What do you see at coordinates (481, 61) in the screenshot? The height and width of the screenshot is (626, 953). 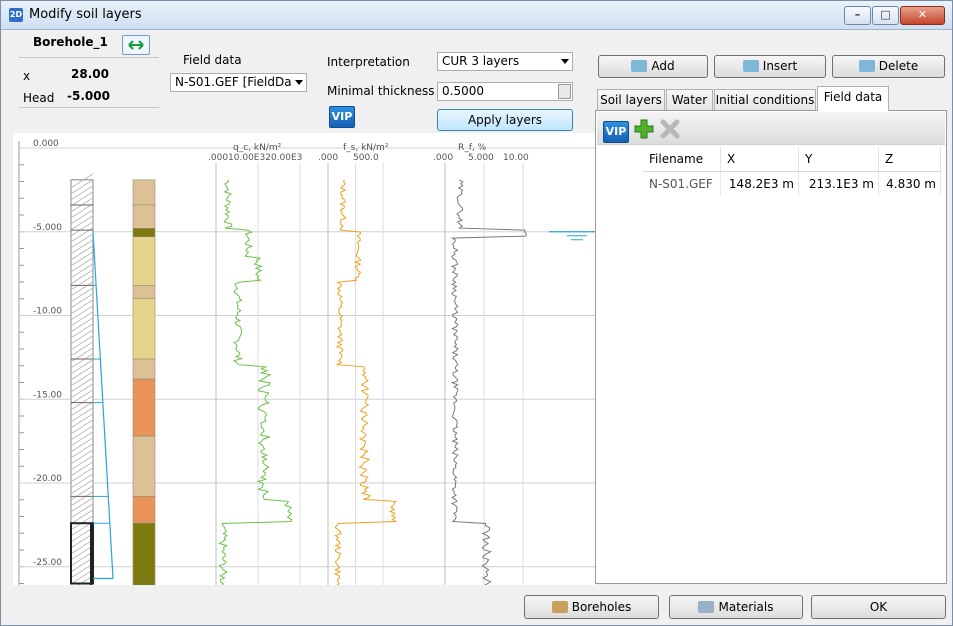 I see `interpretation-selected: CUR 3 layers` at bounding box center [481, 61].